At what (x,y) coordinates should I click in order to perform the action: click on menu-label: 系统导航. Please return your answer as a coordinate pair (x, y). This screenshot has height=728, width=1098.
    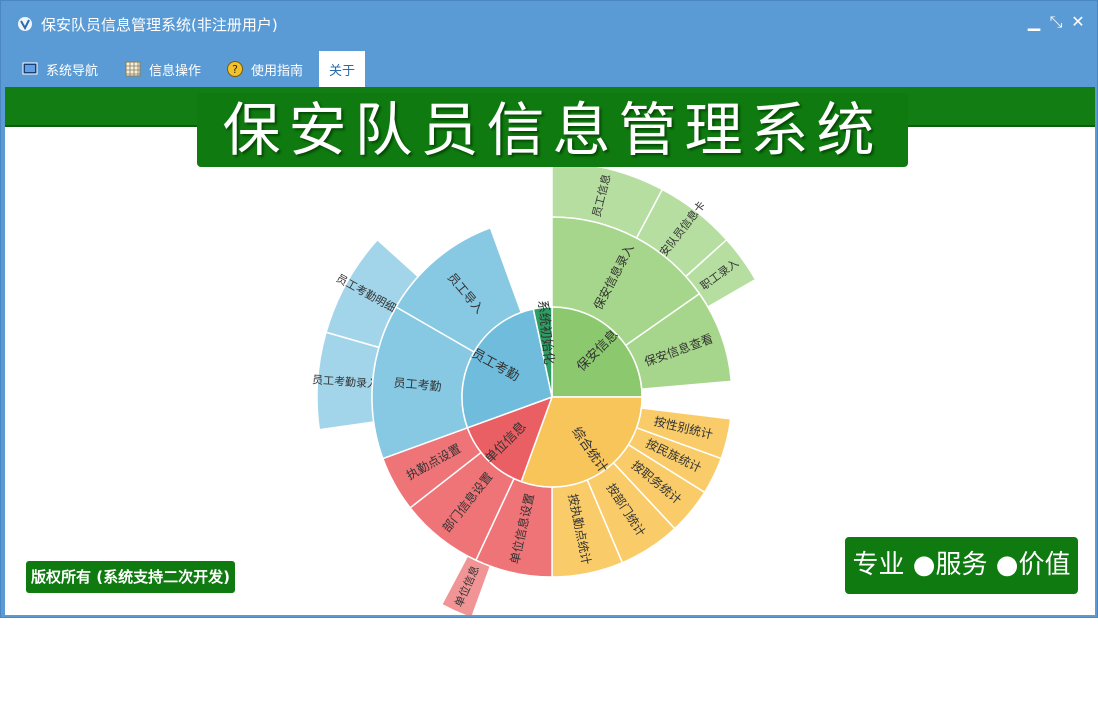
    Looking at the image, I should click on (72, 71).